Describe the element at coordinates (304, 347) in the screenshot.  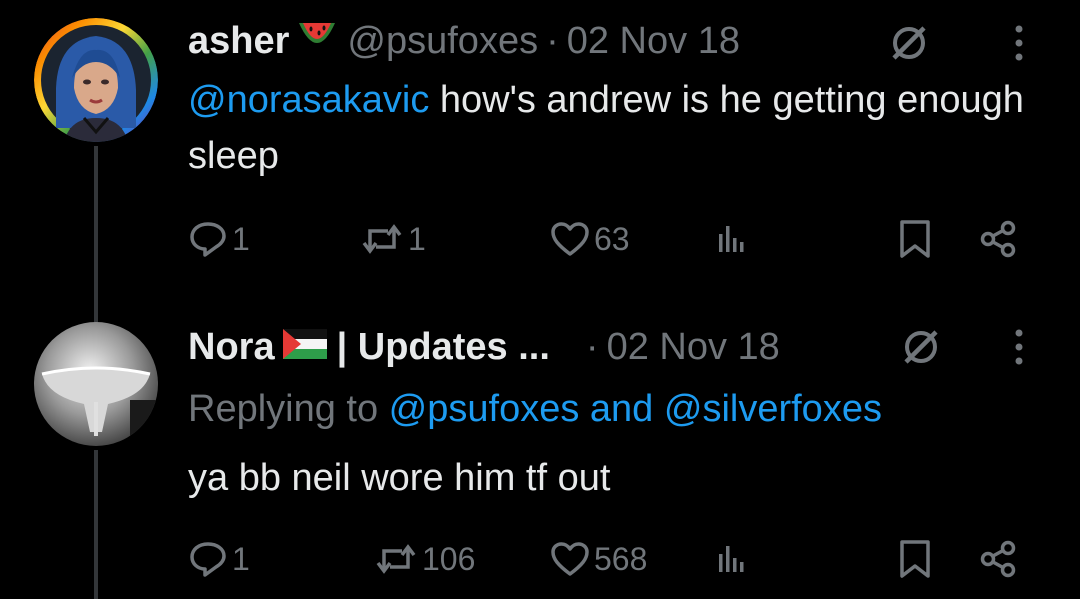
I see `palestine-flag-icon` at that location.